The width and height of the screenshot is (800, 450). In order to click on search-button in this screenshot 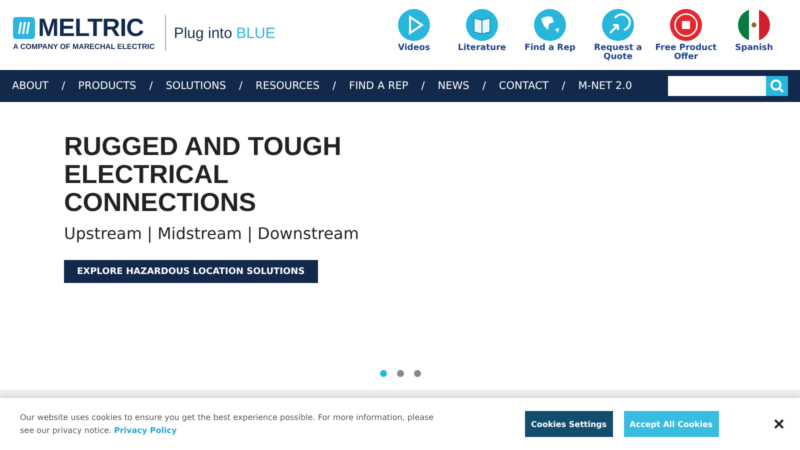, I will do `click(777, 86)`.